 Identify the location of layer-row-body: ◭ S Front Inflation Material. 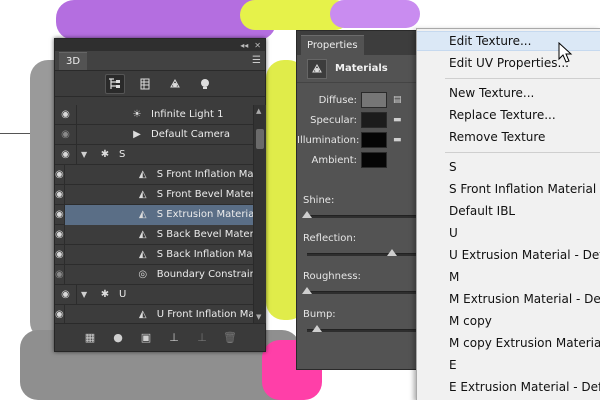
(159, 175).